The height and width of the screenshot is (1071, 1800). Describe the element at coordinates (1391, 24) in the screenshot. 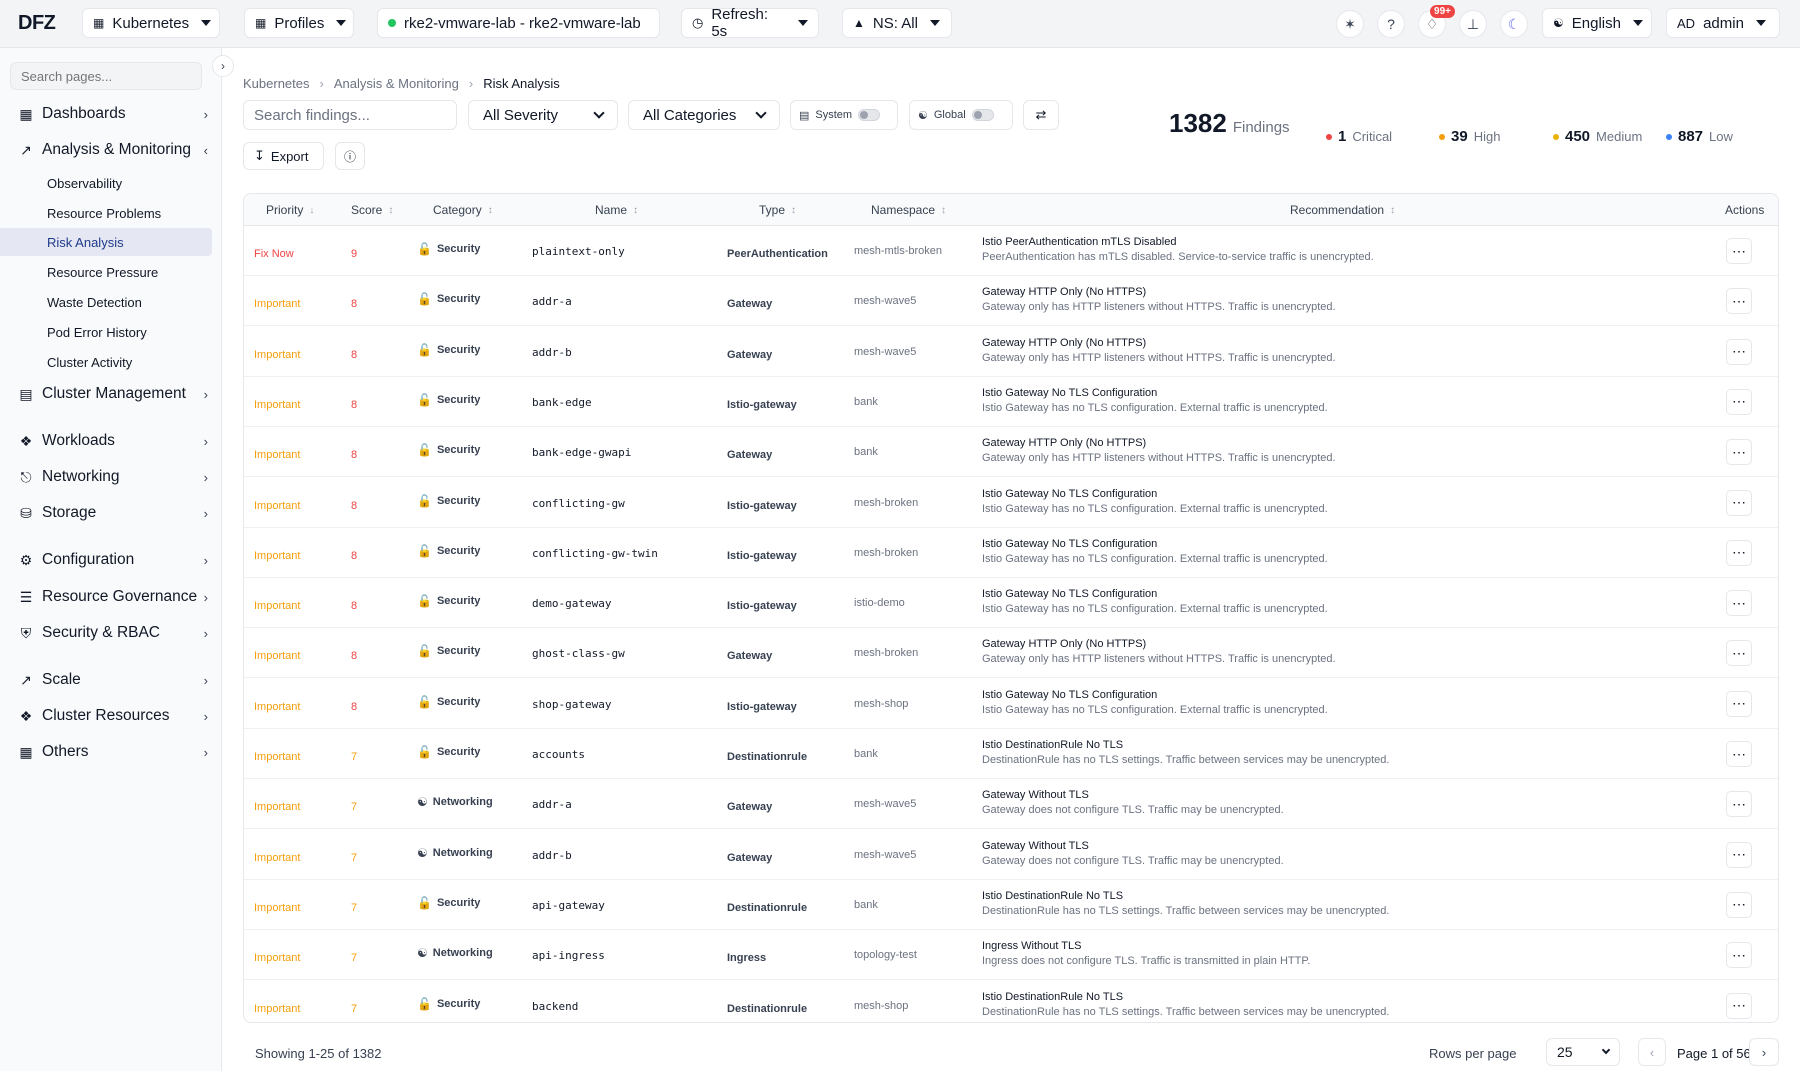

I see `help-button: ?` at that location.